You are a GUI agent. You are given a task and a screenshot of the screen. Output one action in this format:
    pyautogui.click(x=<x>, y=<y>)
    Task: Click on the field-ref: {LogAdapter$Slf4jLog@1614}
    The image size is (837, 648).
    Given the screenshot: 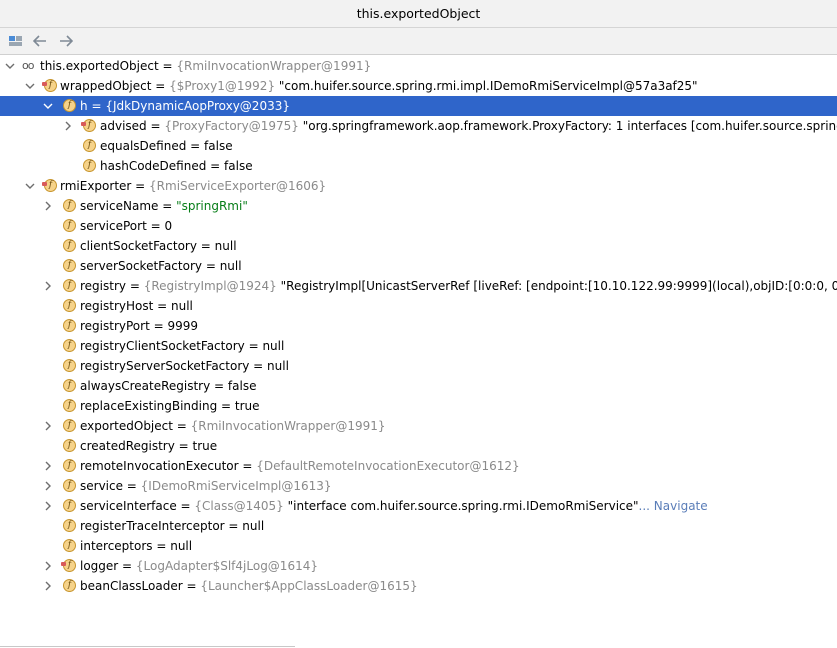 What is the action you would take?
    pyautogui.click(x=226, y=566)
    